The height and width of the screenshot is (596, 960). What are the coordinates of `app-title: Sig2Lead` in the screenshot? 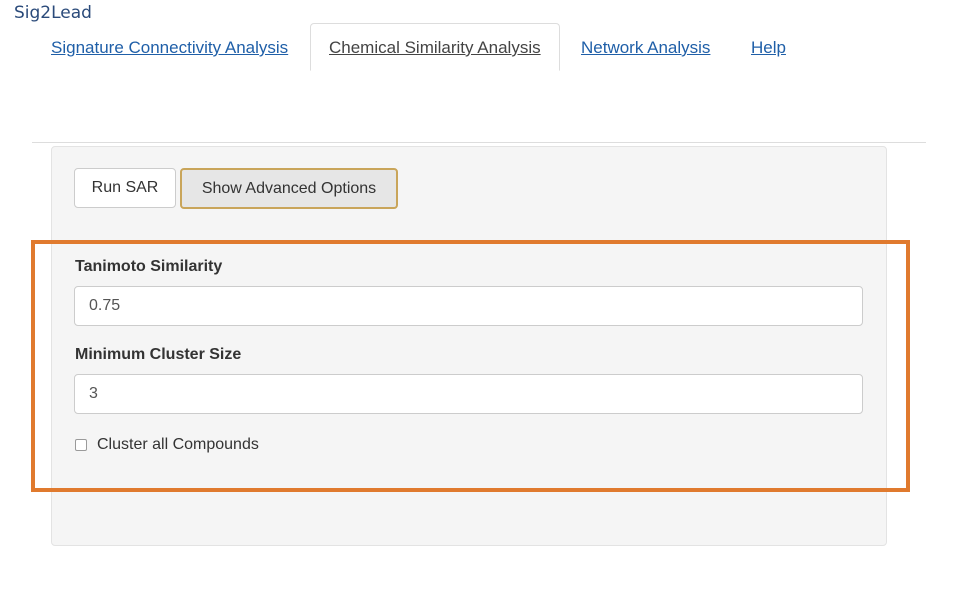 It's located at (53, 13).